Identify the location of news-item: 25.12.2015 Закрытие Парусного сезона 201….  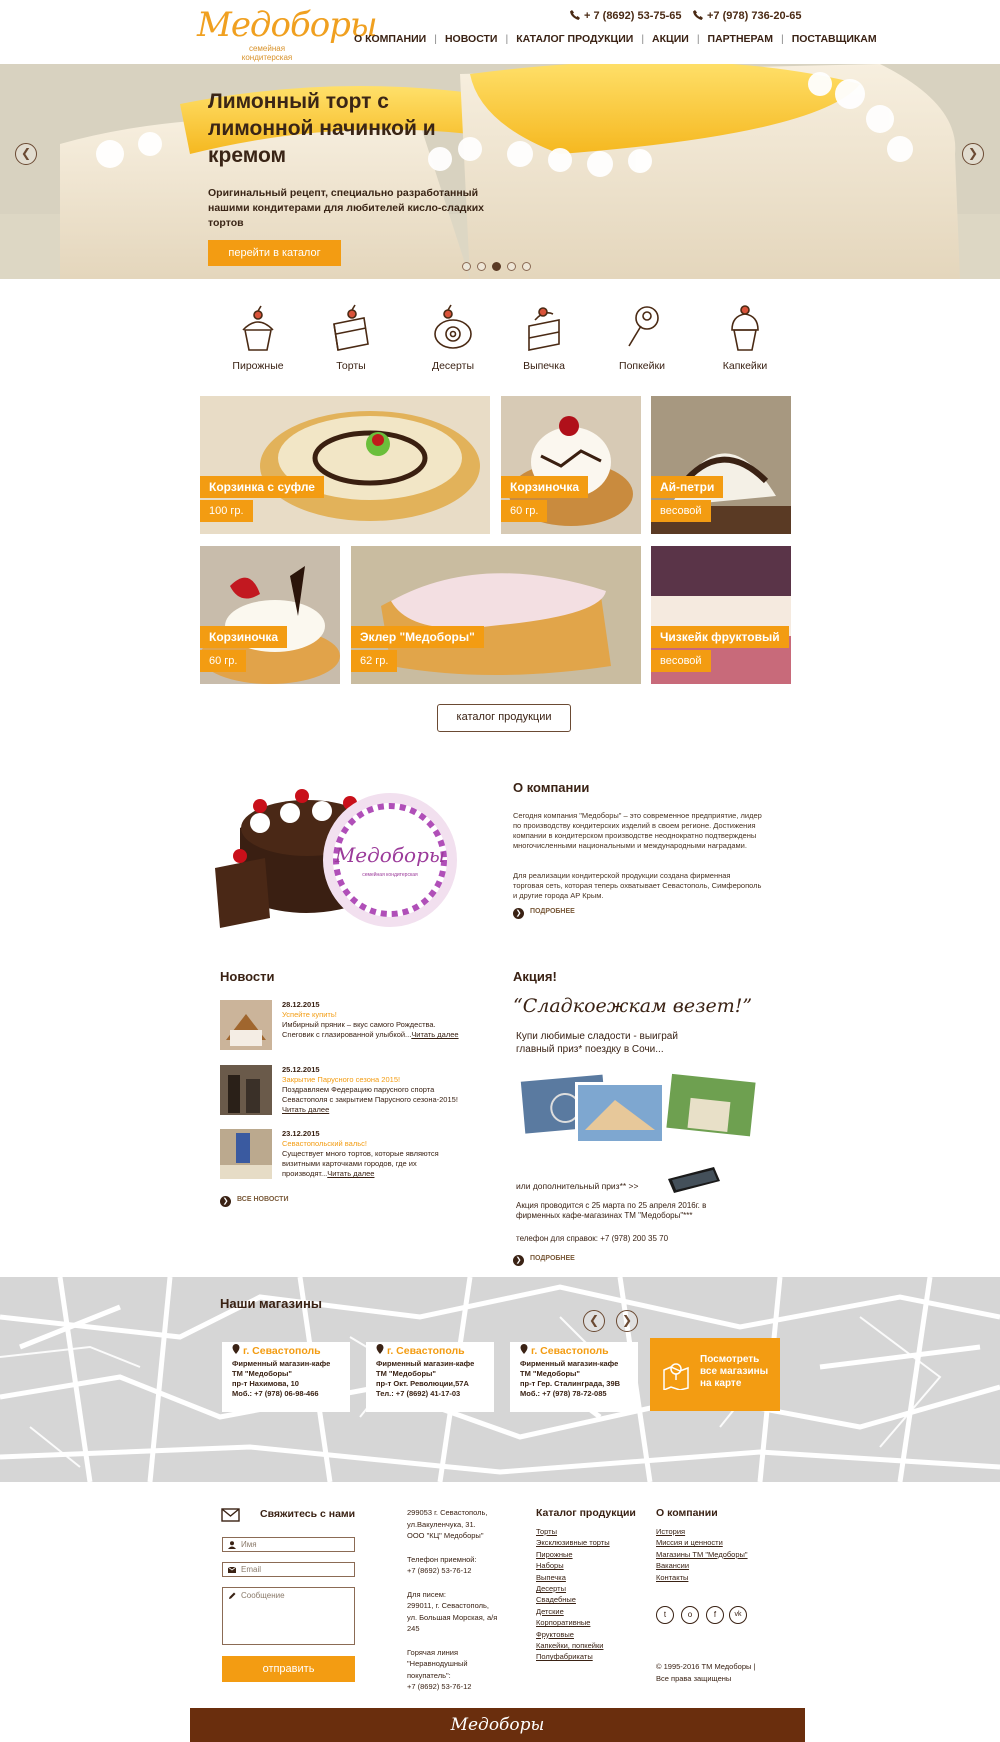
(340, 1093).